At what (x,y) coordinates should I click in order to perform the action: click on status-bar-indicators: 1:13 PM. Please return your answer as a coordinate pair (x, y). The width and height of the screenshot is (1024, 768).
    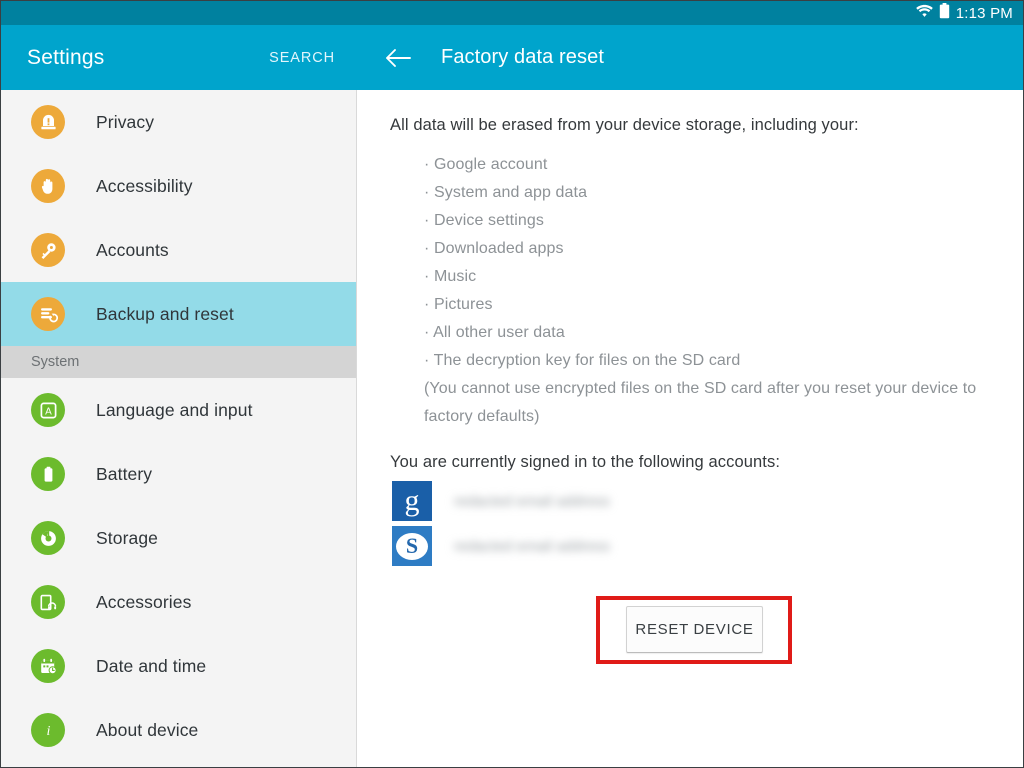
    Looking at the image, I should click on (964, 13).